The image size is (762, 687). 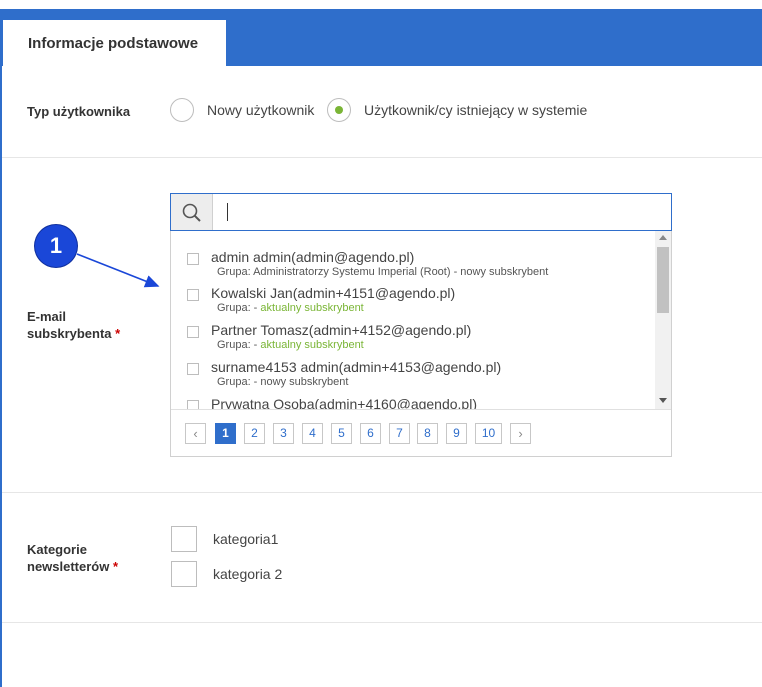 I want to click on left-border, so click(x=1, y=376).